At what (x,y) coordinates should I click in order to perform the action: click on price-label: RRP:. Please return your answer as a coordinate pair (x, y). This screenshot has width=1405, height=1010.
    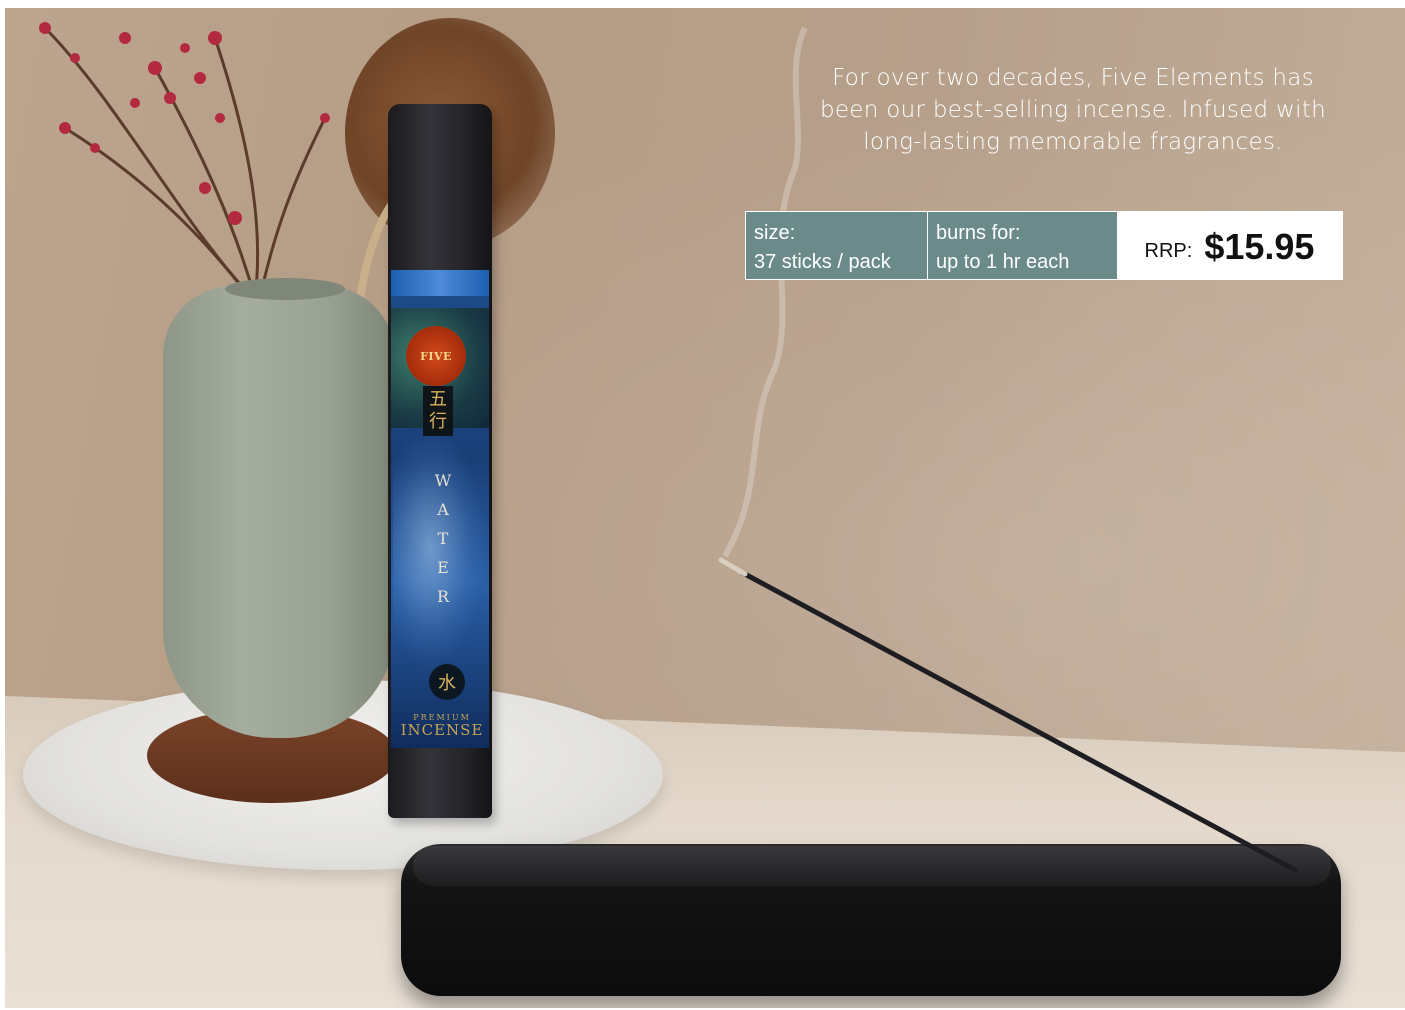
    Looking at the image, I should click on (1168, 251).